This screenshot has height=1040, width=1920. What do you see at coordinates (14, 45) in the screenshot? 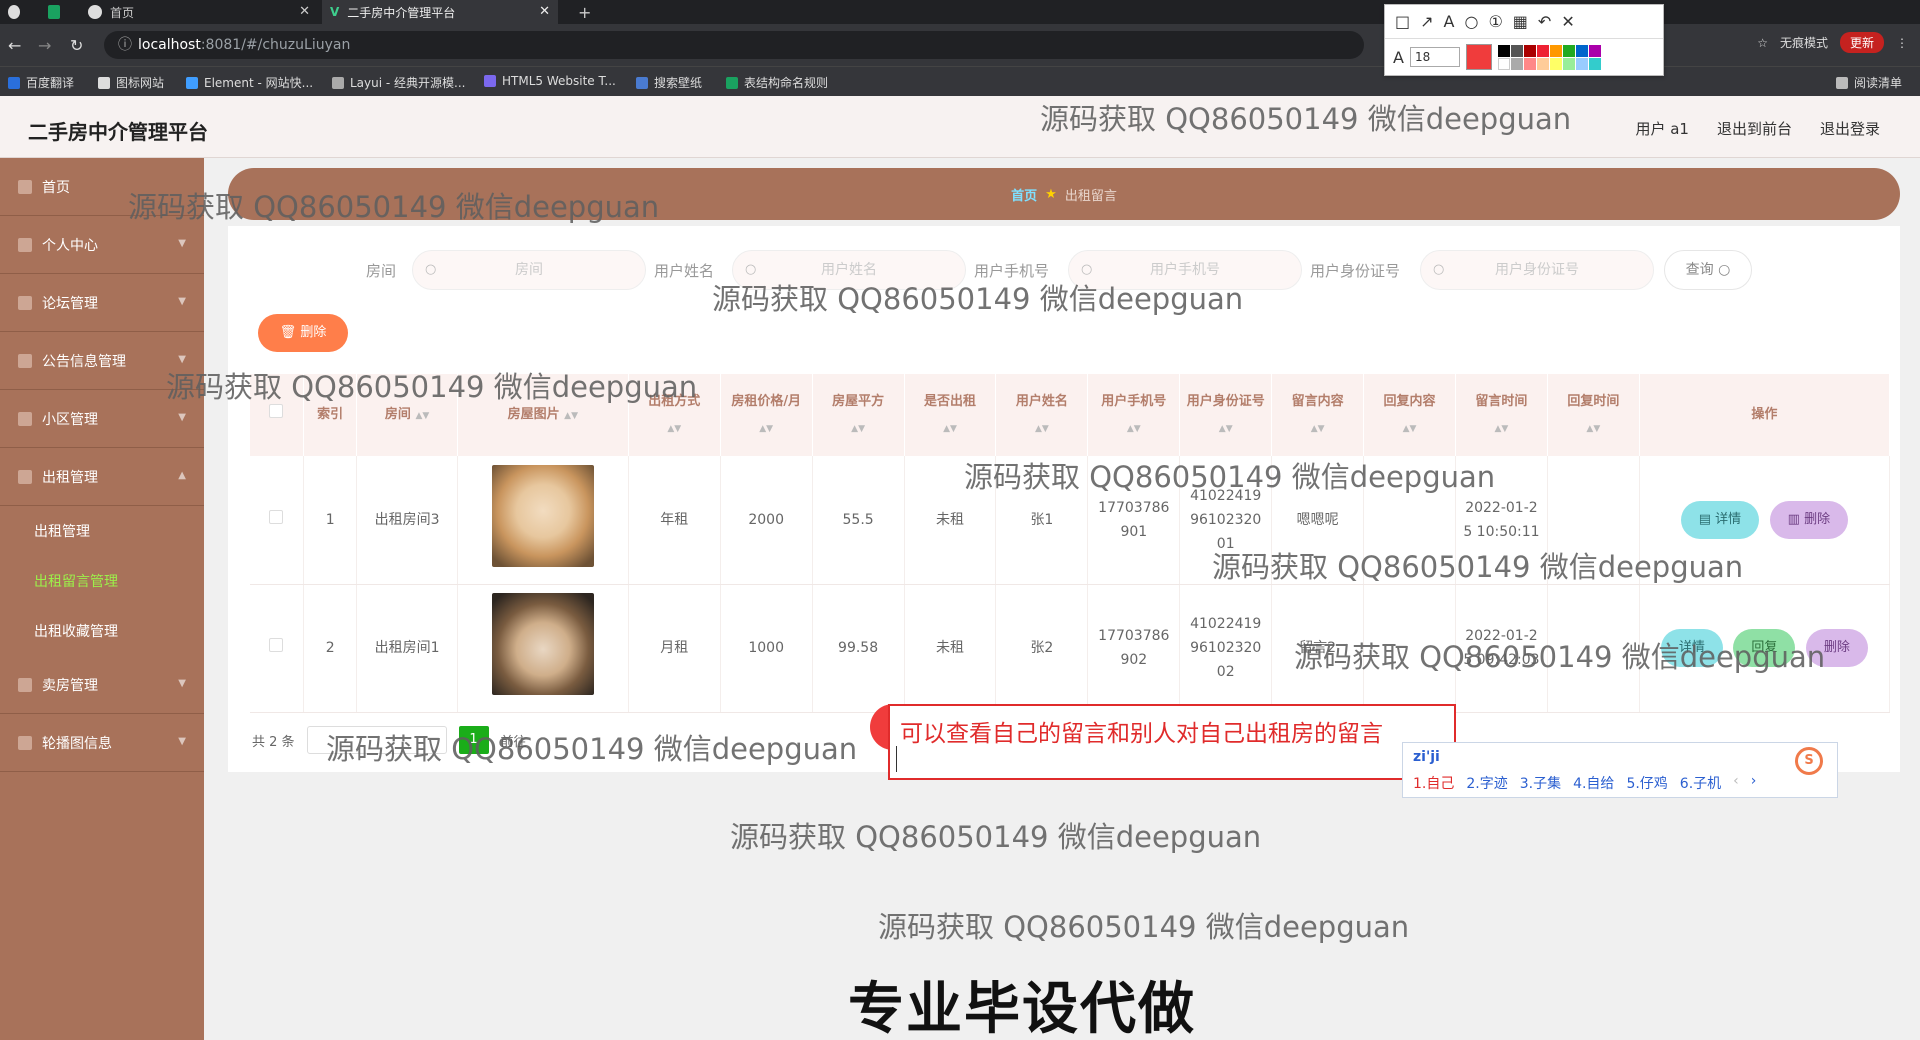
I see `back-icon: ←` at bounding box center [14, 45].